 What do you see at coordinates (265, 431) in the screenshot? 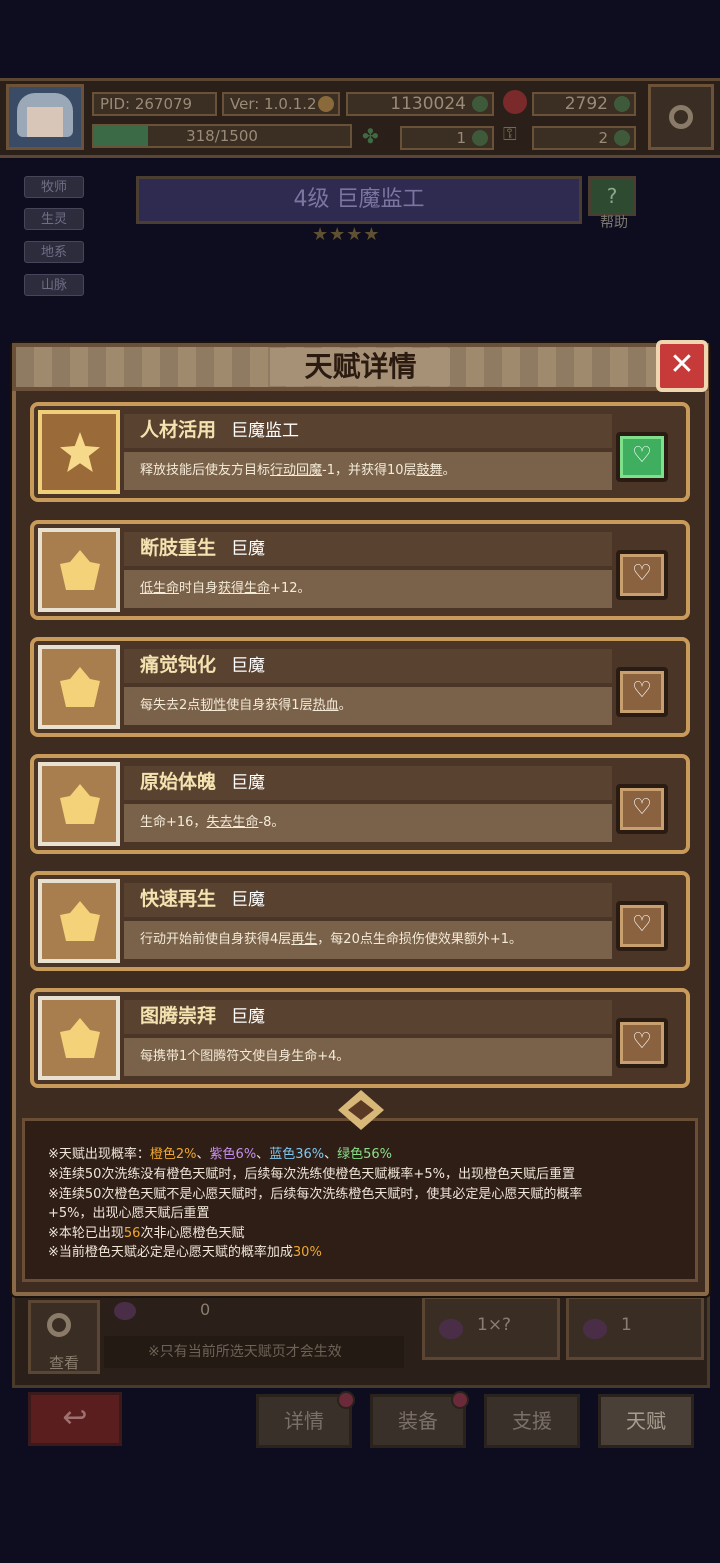
I see `talent-race: 巨魔监工` at bounding box center [265, 431].